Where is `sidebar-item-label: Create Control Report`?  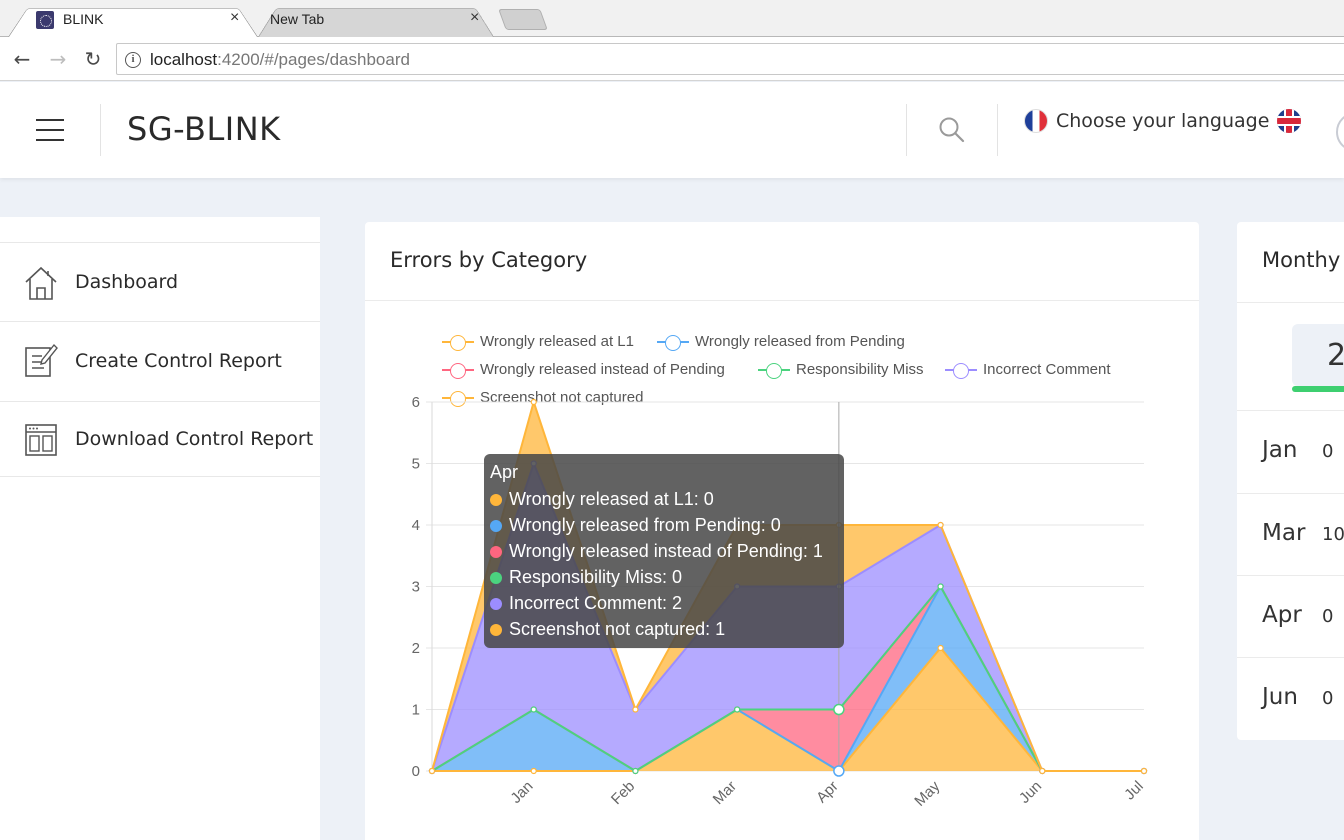 sidebar-item-label: Create Control Report is located at coordinates (178, 361).